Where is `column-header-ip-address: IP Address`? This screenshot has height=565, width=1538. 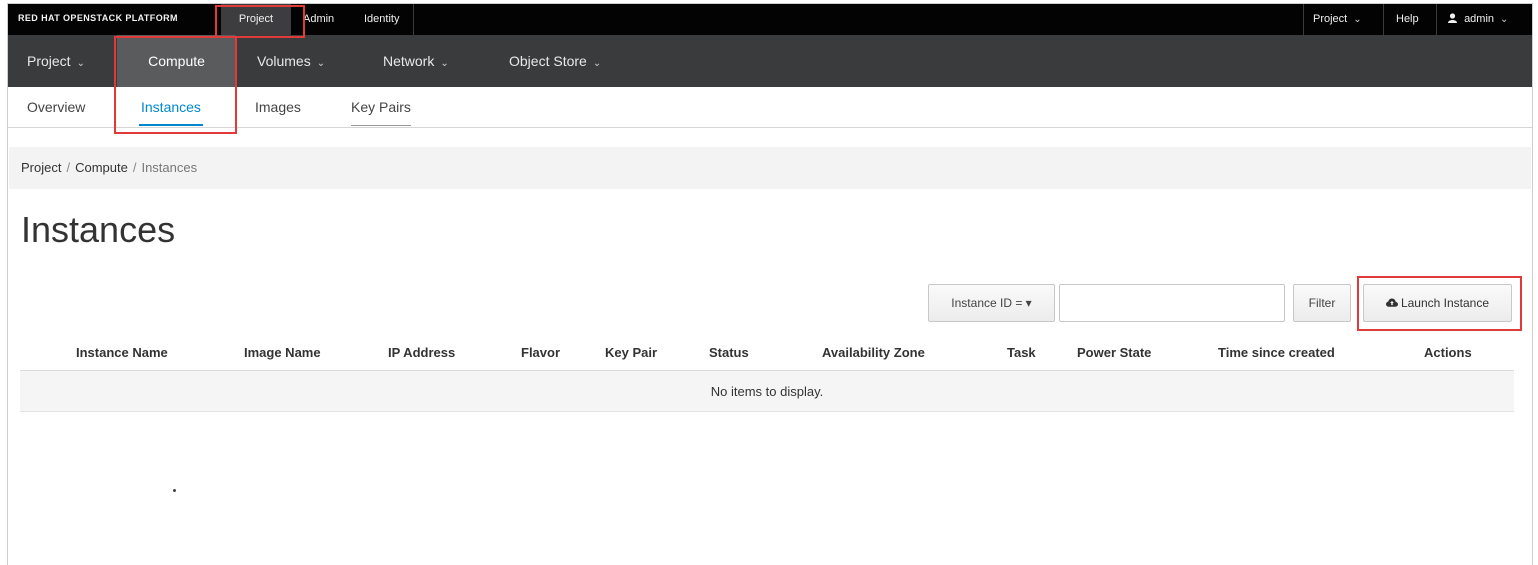
column-header-ip-address: IP Address is located at coordinates (421, 353).